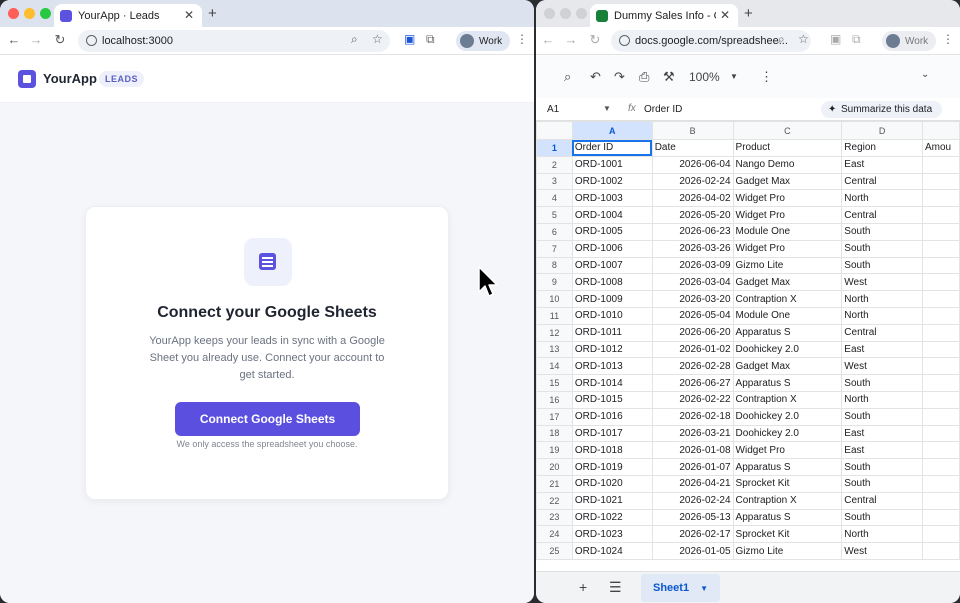 The image size is (960, 603). Describe the element at coordinates (612, 483) in the screenshot. I see `cell-order-id: ORD-1020` at that location.